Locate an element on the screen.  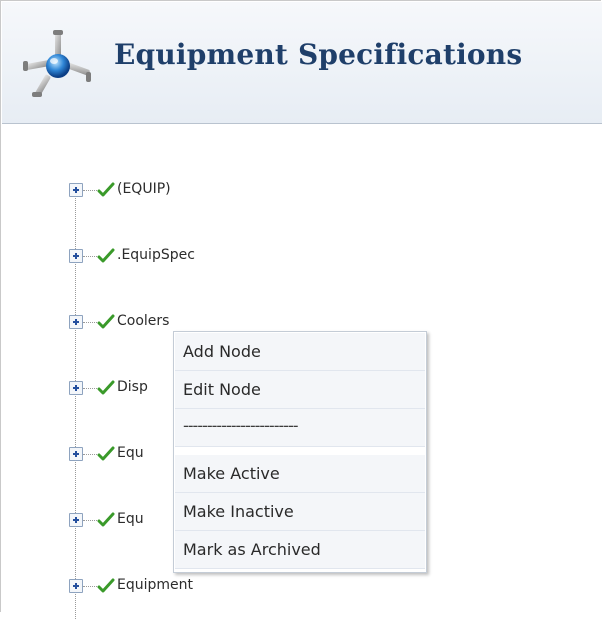
tree-node-label: .EquipSpec is located at coordinates (156, 255).